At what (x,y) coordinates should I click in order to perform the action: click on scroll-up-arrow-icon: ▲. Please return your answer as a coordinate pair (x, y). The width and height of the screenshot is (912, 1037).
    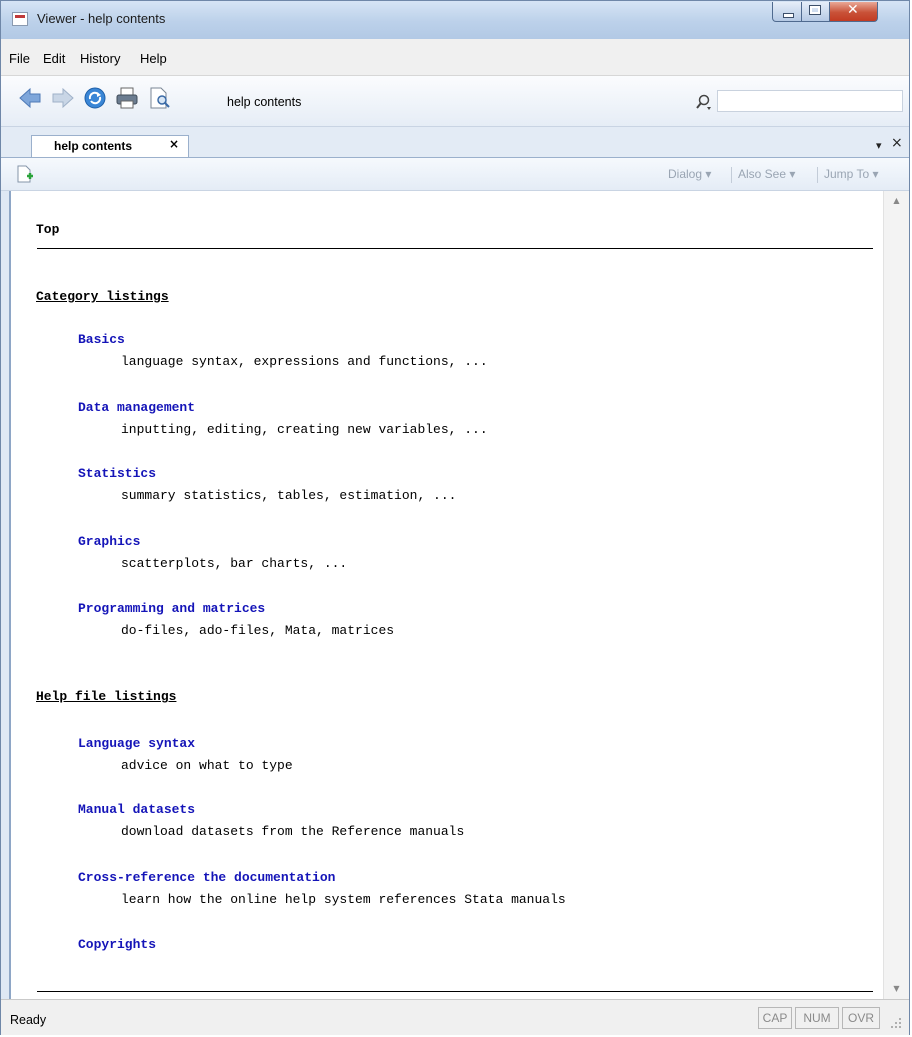
    Looking at the image, I should click on (896, 201).